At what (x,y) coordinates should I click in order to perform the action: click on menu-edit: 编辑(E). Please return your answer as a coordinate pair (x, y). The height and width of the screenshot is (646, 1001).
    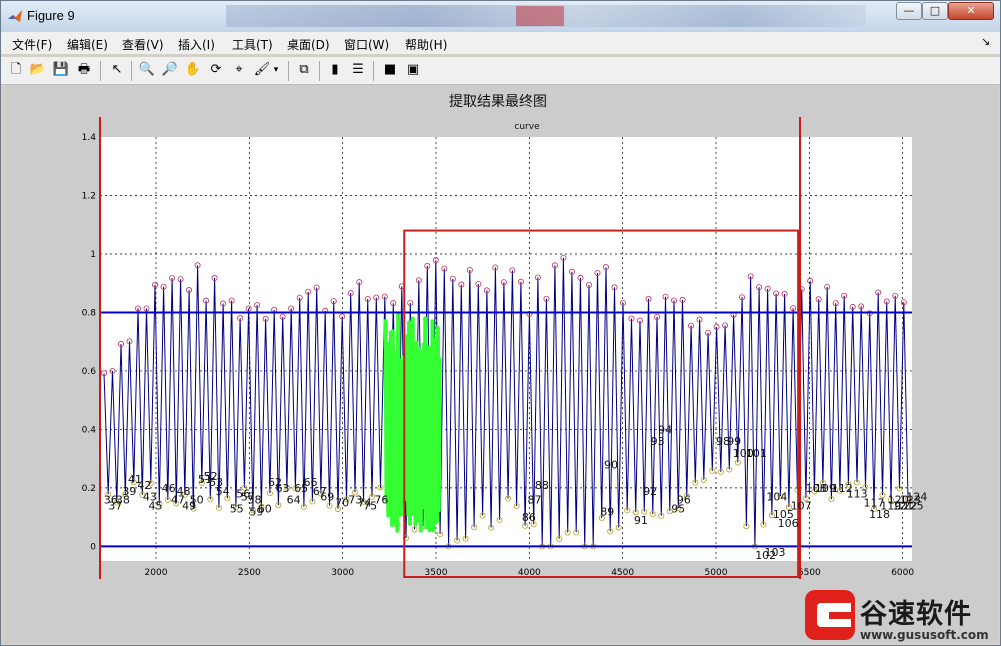
    Looking at the image, I should click on (87, 44).